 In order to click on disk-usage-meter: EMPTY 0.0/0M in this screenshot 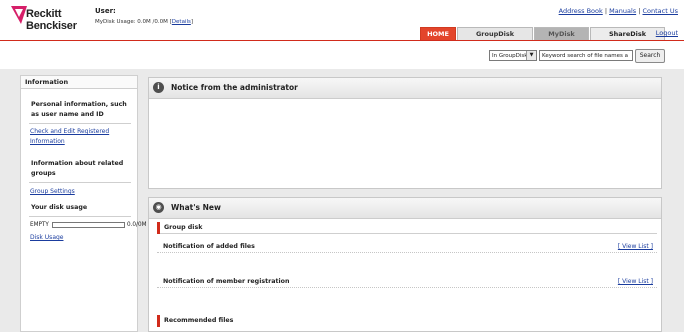, I will do `click(88, 226)`.